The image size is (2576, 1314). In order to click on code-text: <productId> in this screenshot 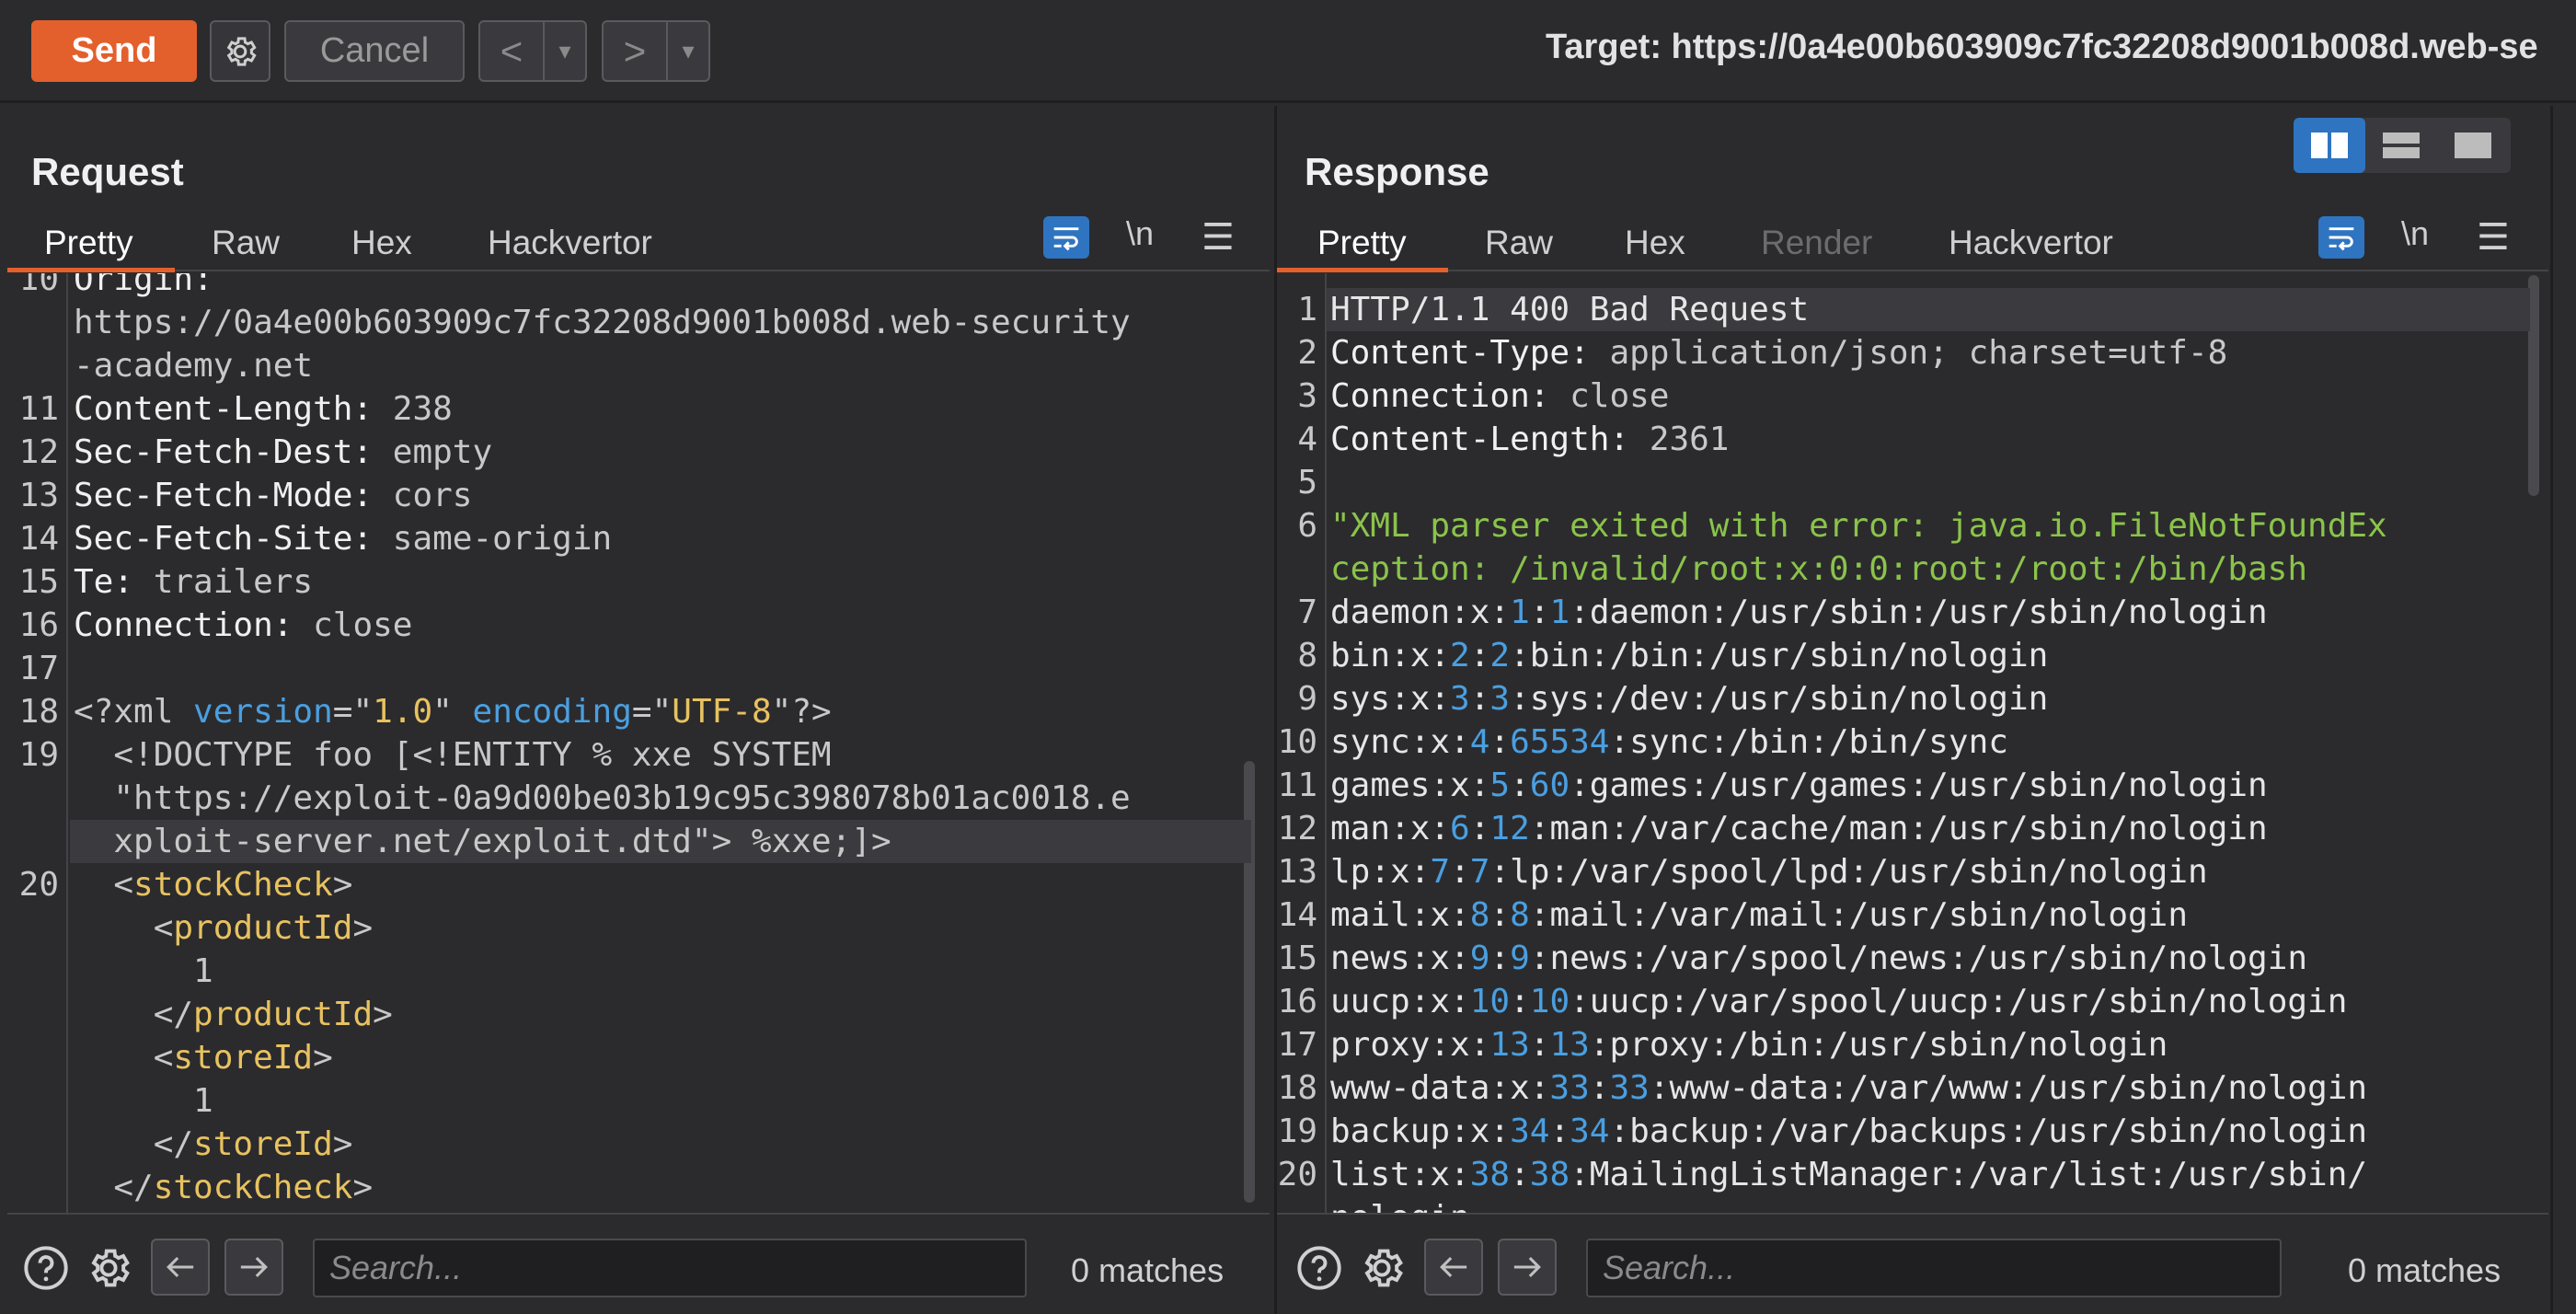, I will do `click(224, 928)`.